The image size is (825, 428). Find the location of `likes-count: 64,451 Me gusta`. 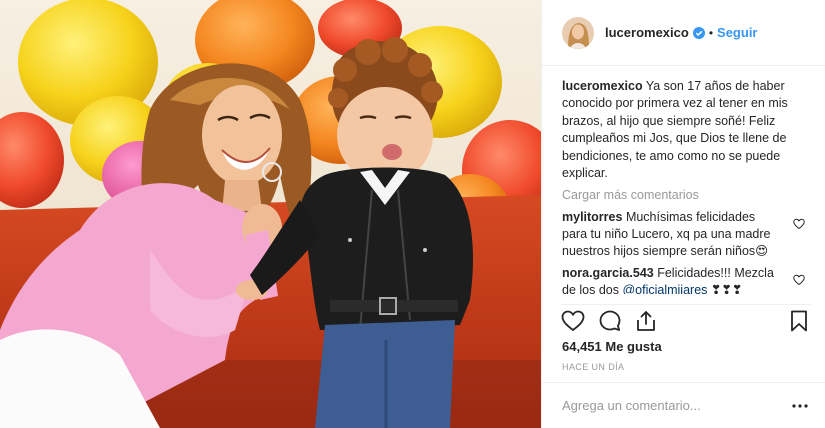

likes-count: 64,451 Me gusta is located at coordinates (612, 346).